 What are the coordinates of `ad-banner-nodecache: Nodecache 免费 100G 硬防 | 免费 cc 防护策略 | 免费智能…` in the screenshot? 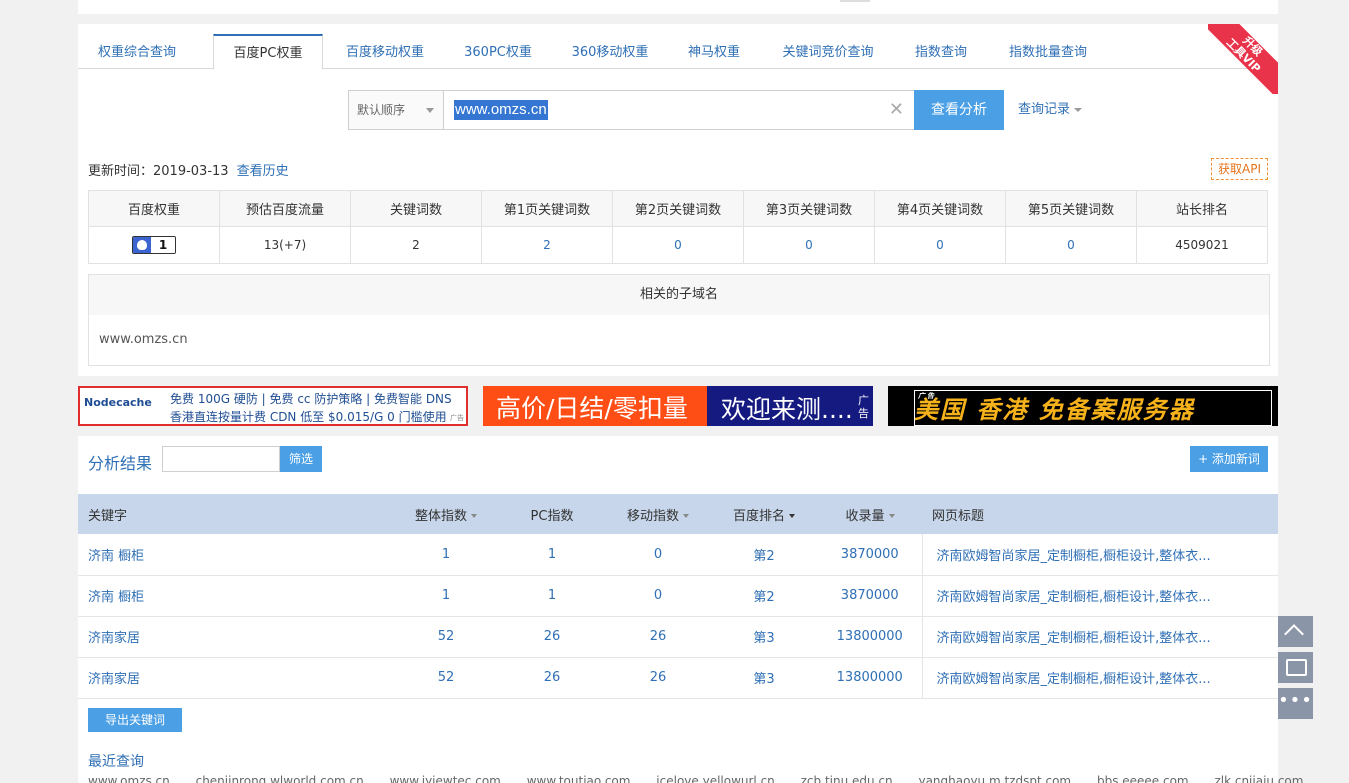 It's located at (273, 406).